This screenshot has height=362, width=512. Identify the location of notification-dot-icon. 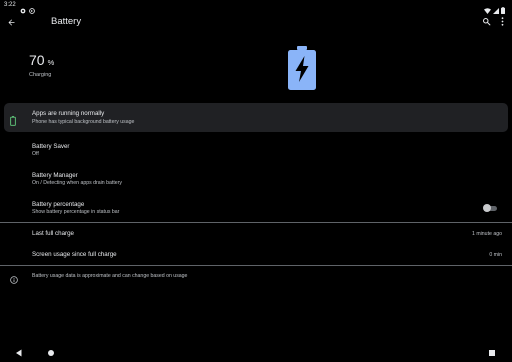
(23, 10).